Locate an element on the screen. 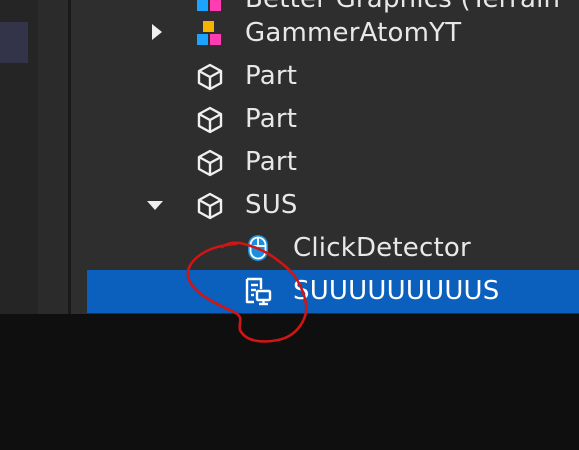 The image size is (579, 450). script-icon is located at coordinates (258, 291).